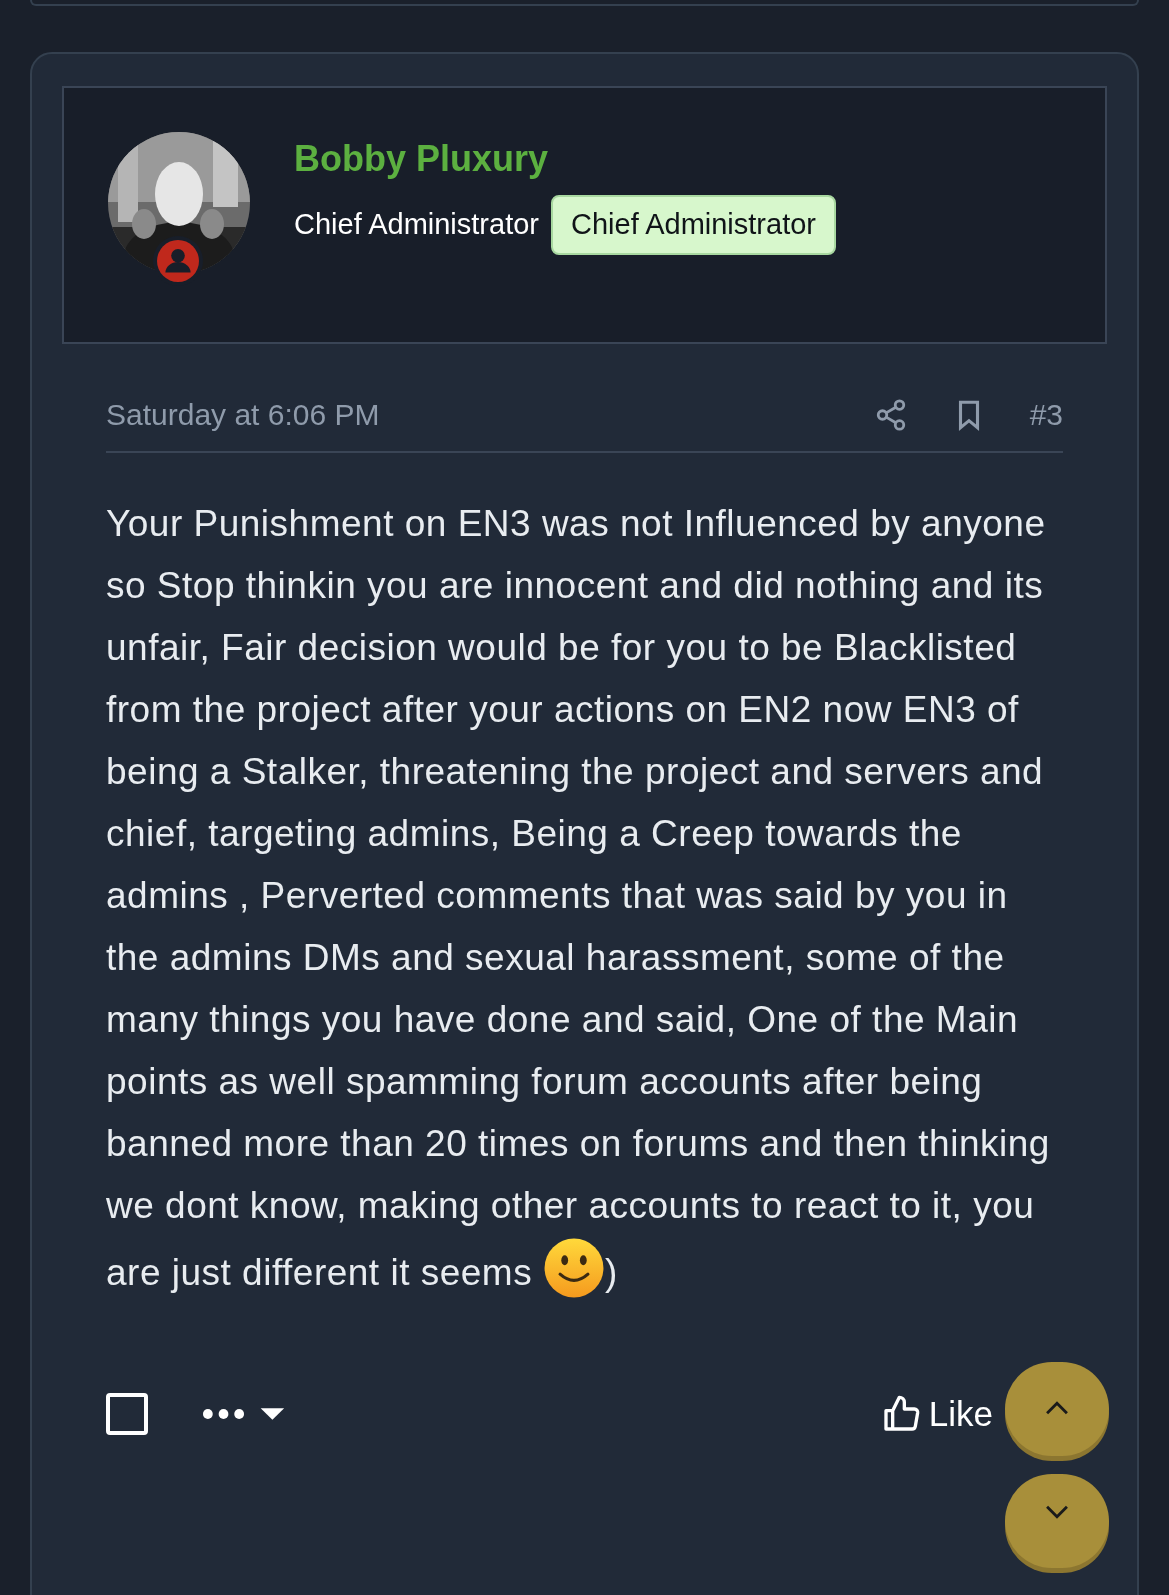 This screenshot has width=1169, height=1595. I want to click on like-button: Like, so click(936, 1414).